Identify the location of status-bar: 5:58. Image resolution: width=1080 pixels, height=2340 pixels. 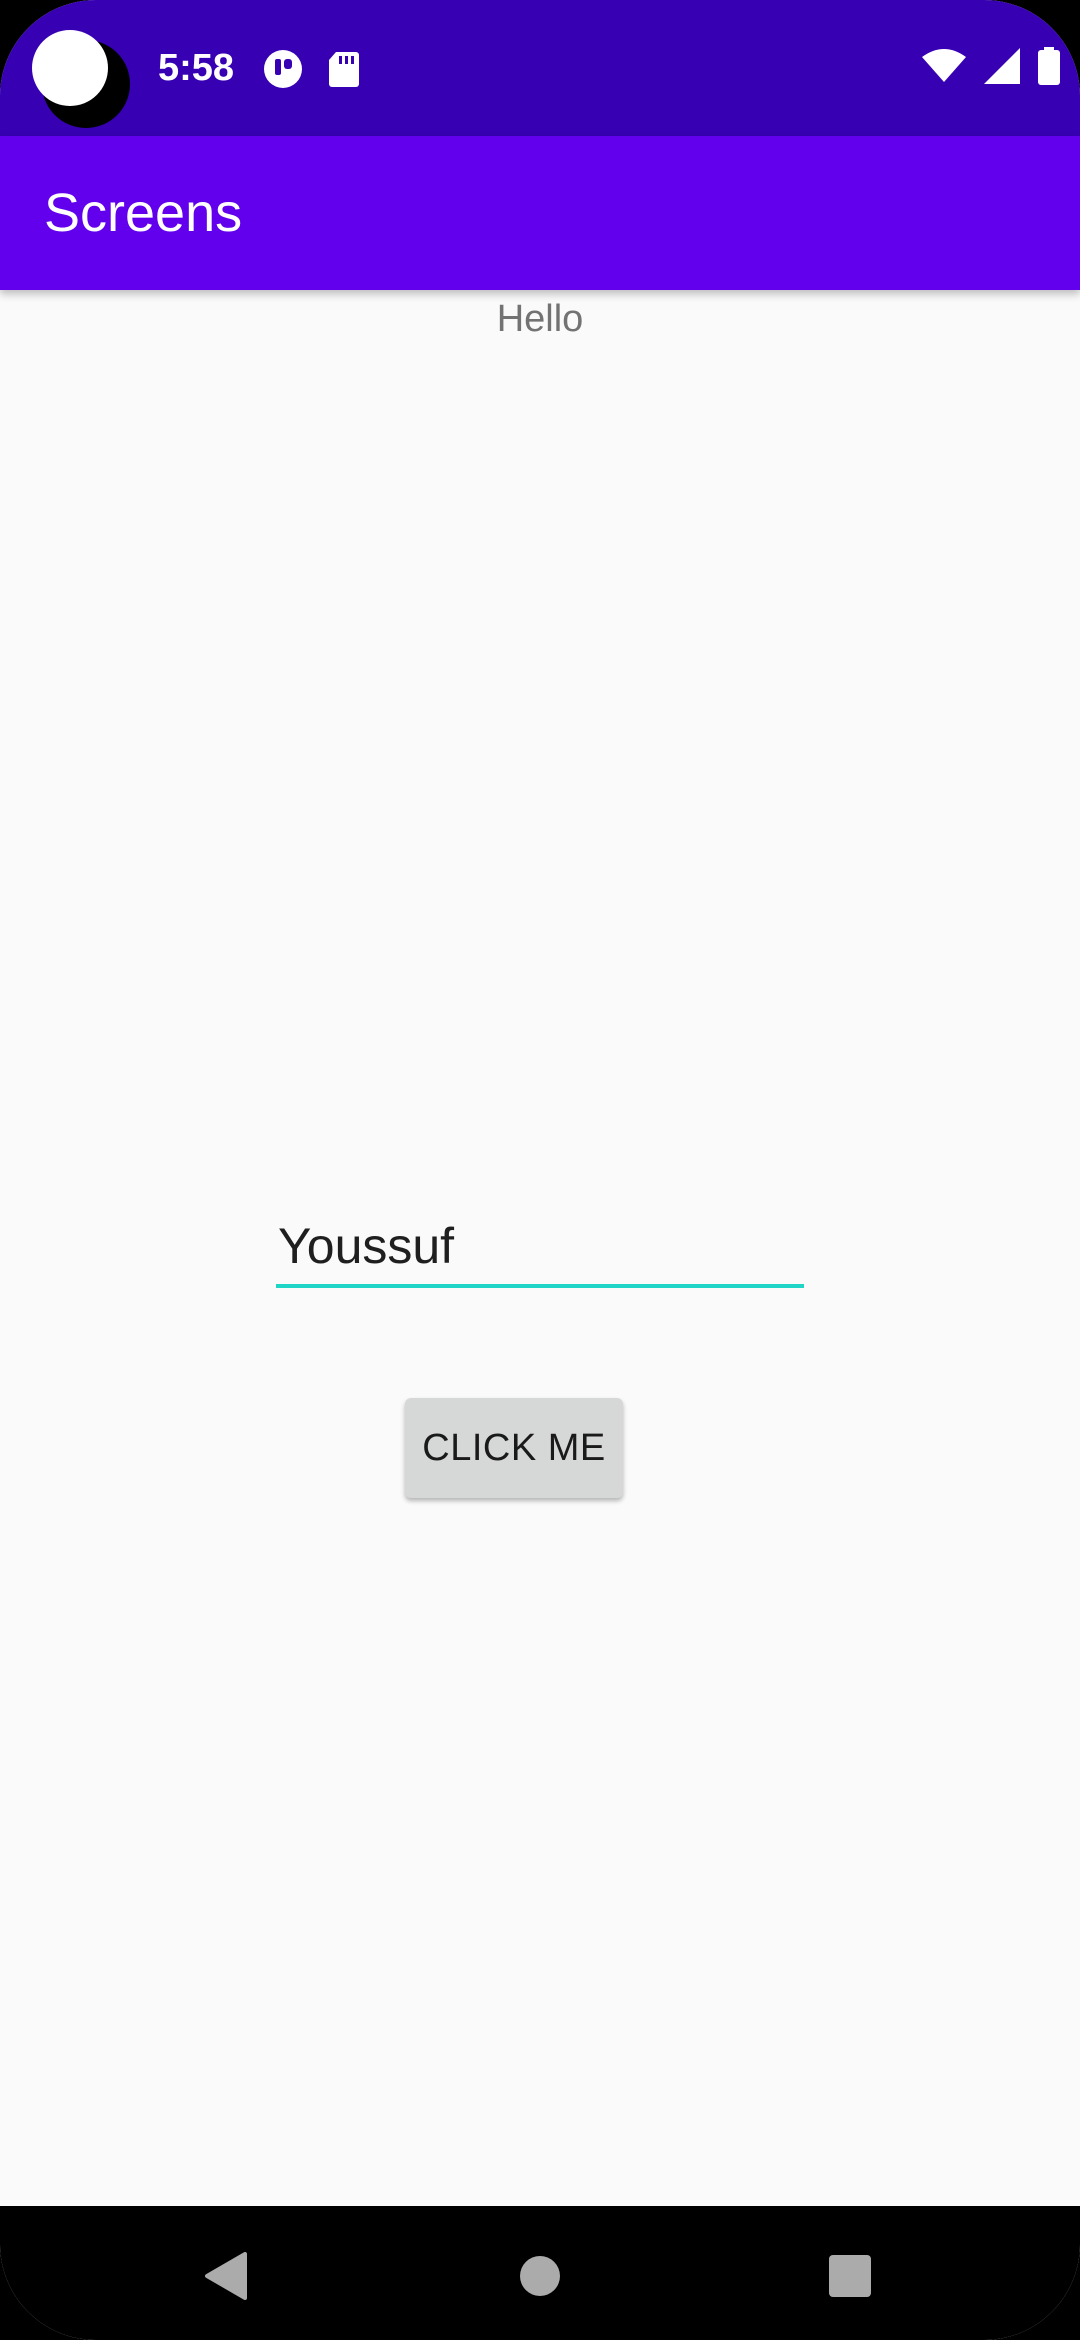
(540, 68).